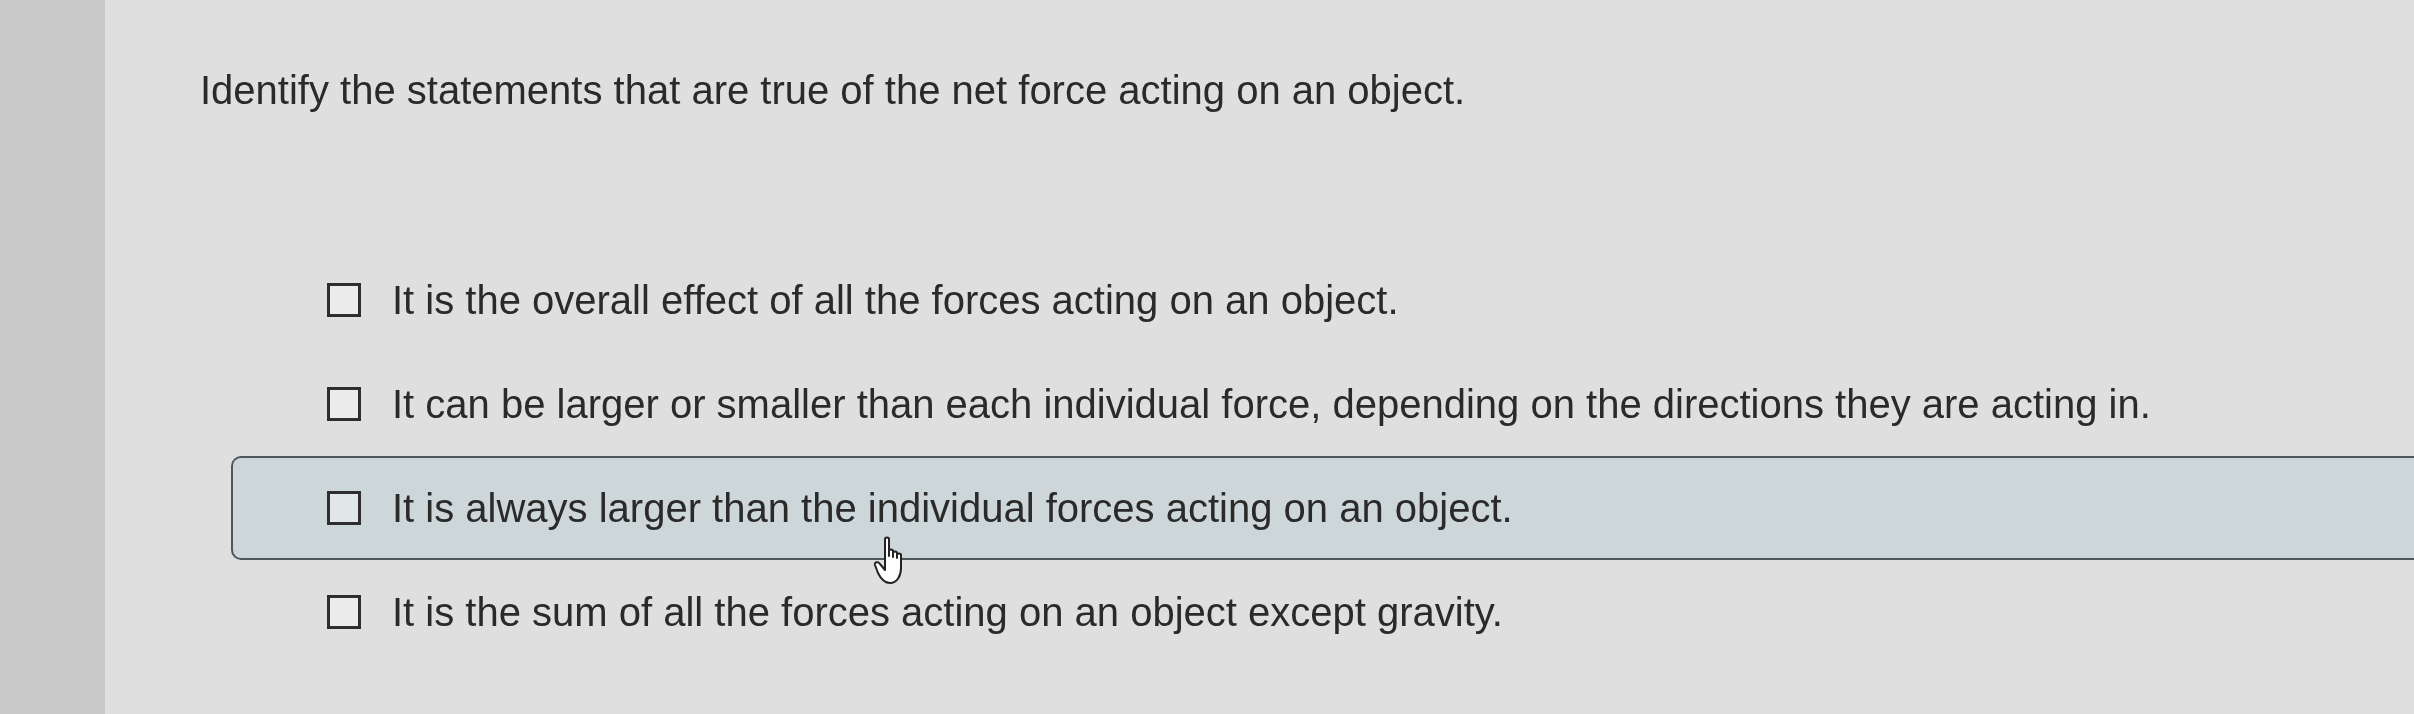  Describe the element at coordinates (1322, 404) in the screenshot. I see `option-row: It can be larger or smaller than each individual force, depending on the directions they are acting in.` at that location.